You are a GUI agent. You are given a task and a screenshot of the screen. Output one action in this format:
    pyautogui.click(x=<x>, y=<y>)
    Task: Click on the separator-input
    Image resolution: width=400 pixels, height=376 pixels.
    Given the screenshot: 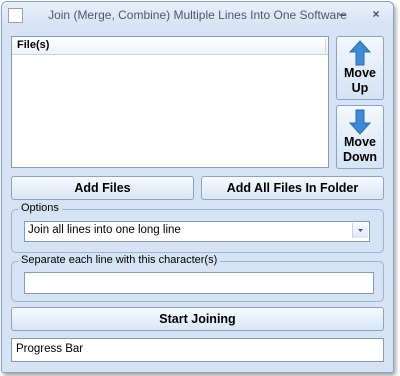 What is the action you would take?
    pyautogui.click(x=199, y=283)
    